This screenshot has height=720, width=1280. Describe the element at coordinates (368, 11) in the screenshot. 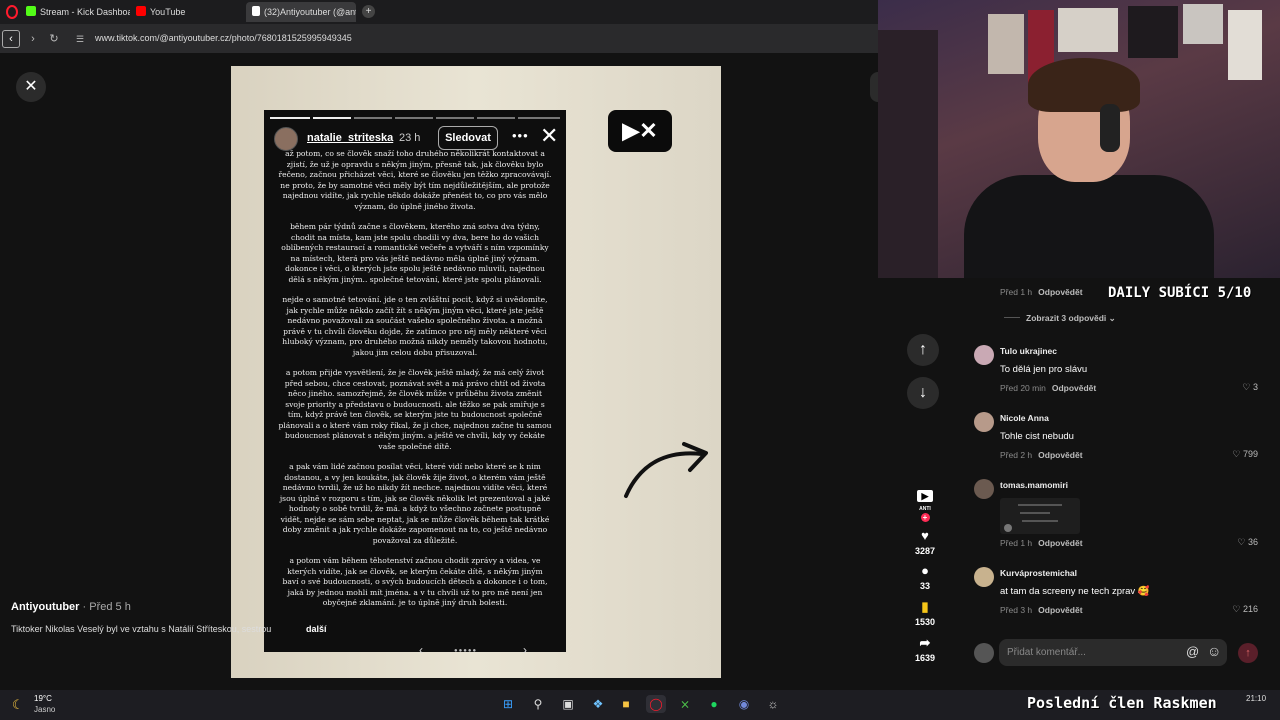

I see `new-tab-button: +` at that location.